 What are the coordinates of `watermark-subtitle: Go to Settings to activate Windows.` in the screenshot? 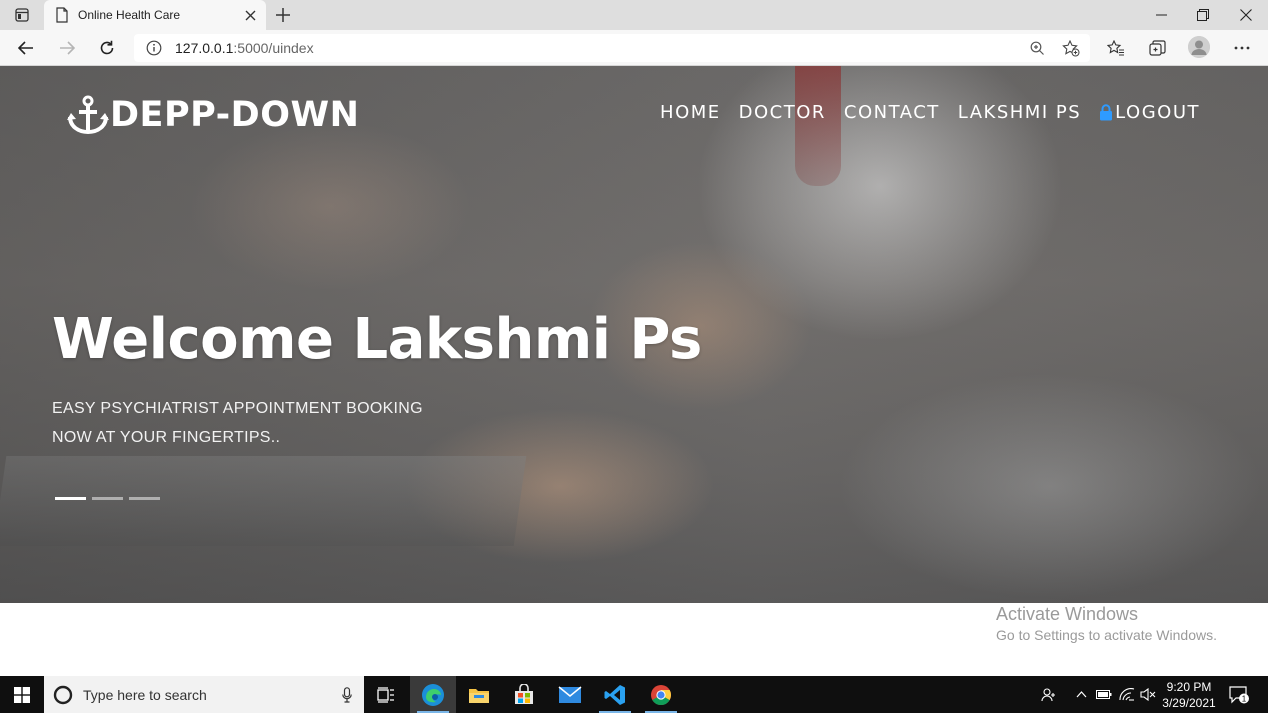 It's located at (1106, 635).